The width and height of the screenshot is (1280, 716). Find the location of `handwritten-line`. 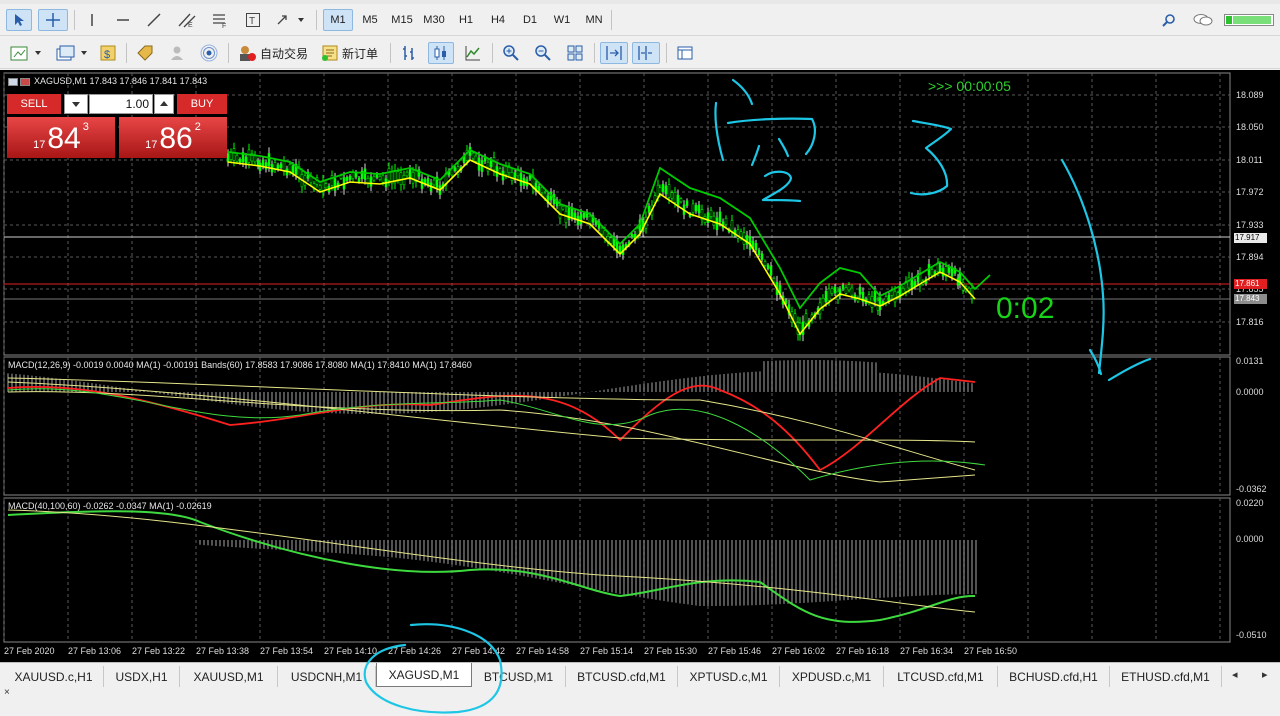

handwritten-line is located at coordinates (1129, 369).